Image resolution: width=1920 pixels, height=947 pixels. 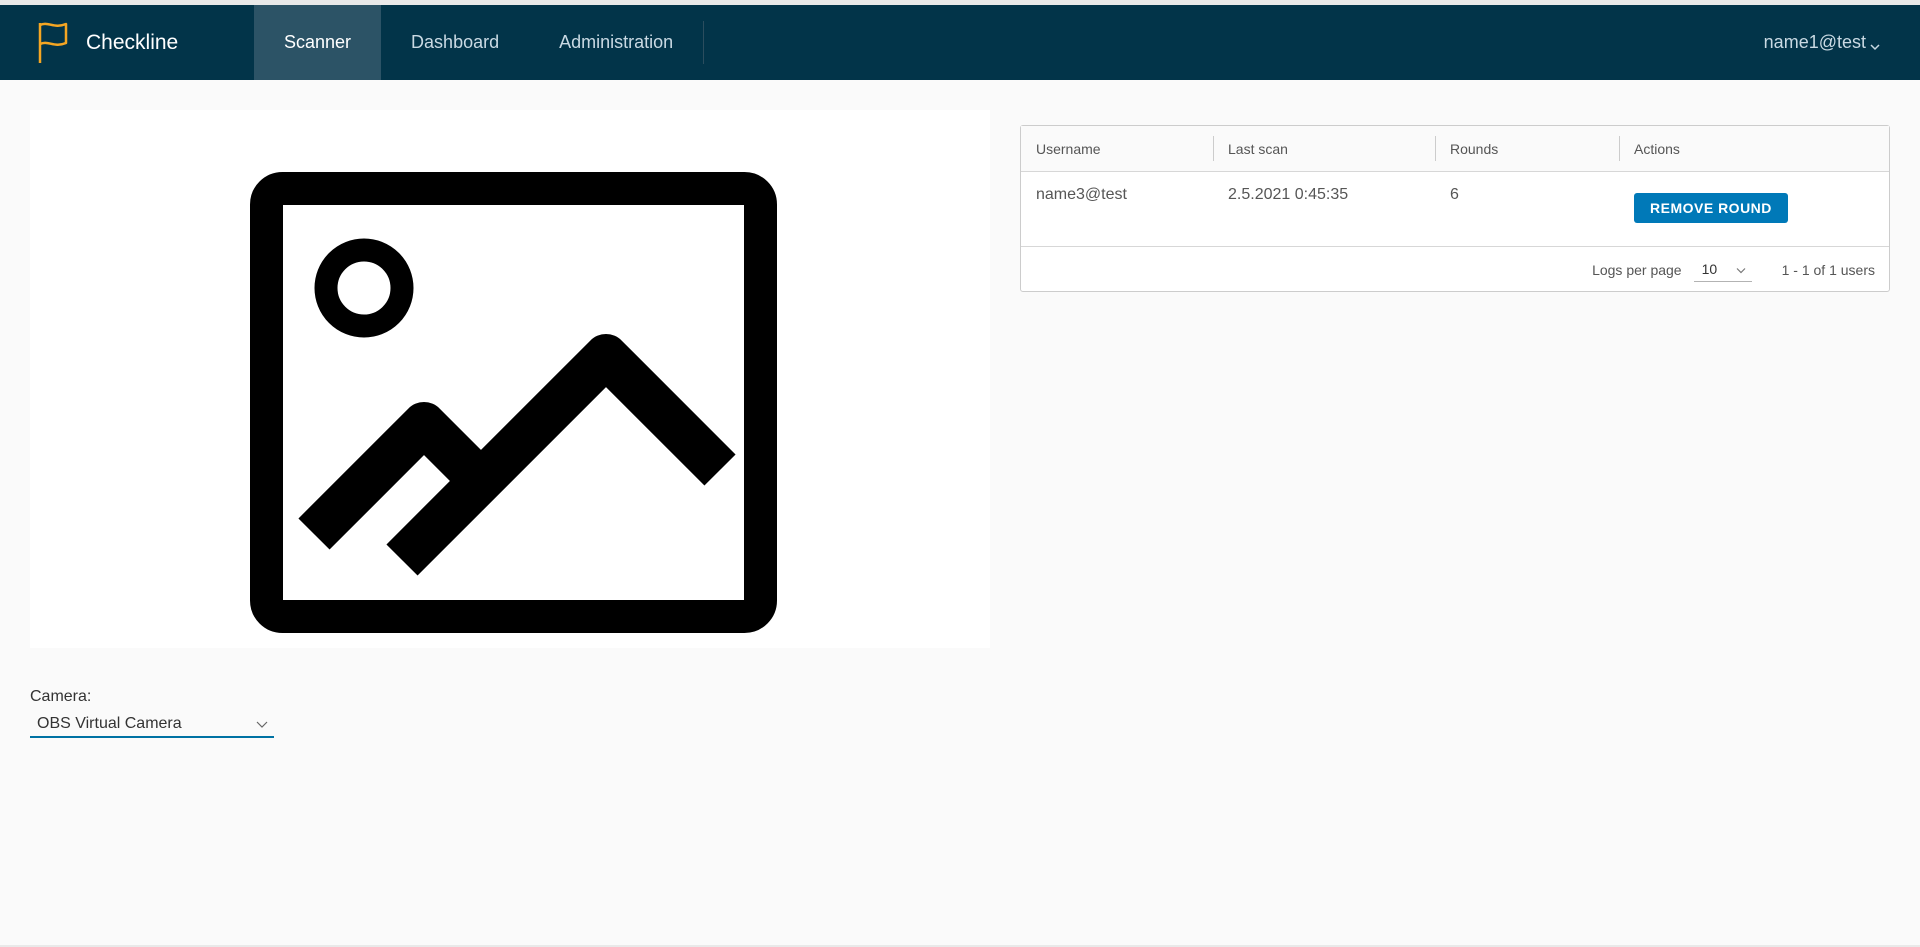 I want to click on grid-header: Username Last scan Rounds Actions, so click(x=1455, y=149).